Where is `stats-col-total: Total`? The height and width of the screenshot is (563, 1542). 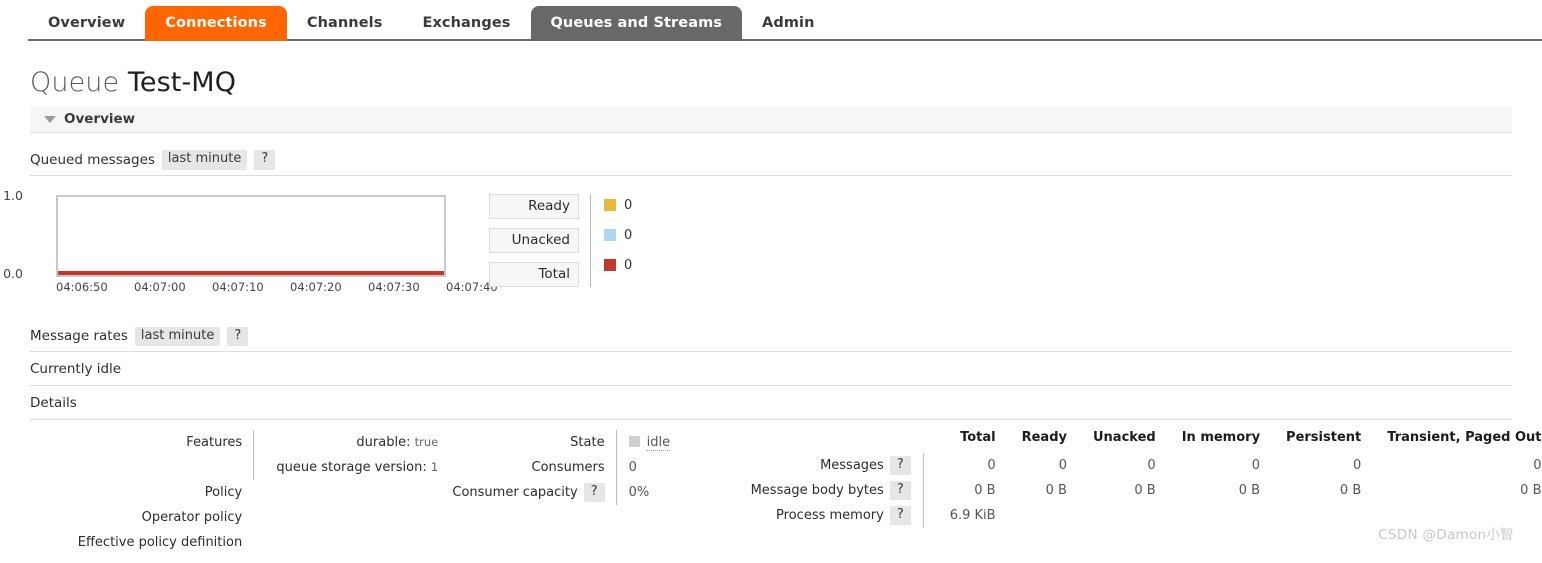
stats-col-total: Total is located at coordinates (978, 437).